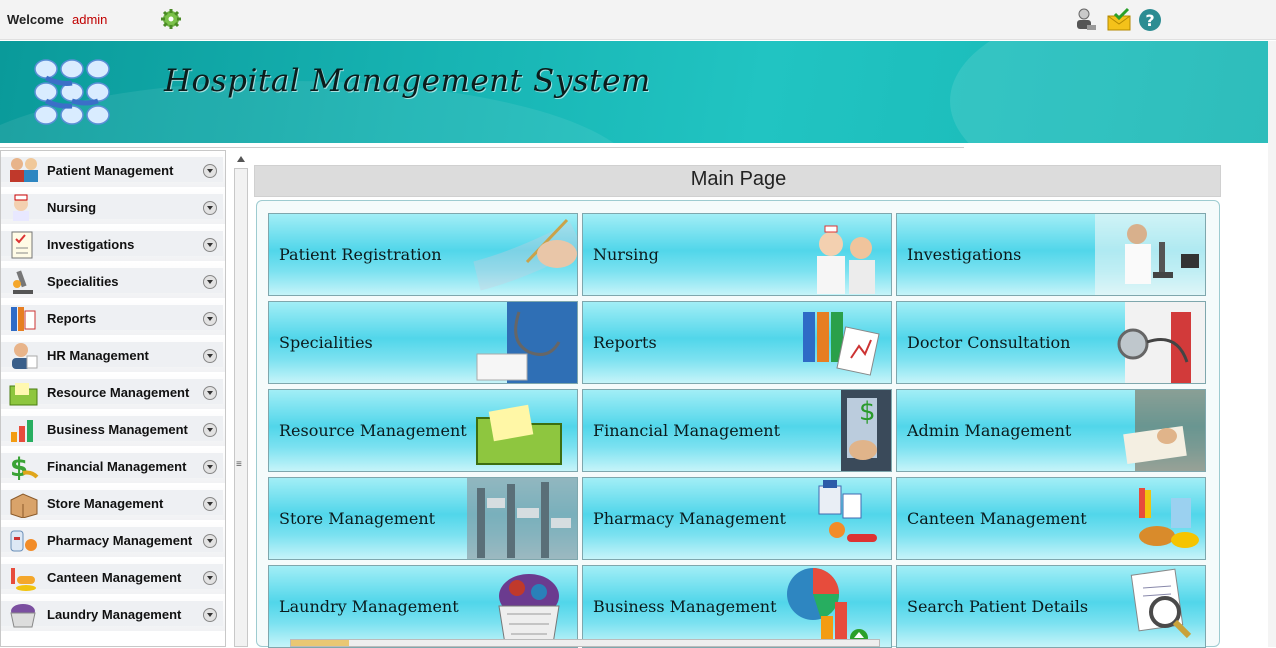 The image size is (1276, 648). I want to click on sidebar-item: $ Financial Management, so click(113, 465).